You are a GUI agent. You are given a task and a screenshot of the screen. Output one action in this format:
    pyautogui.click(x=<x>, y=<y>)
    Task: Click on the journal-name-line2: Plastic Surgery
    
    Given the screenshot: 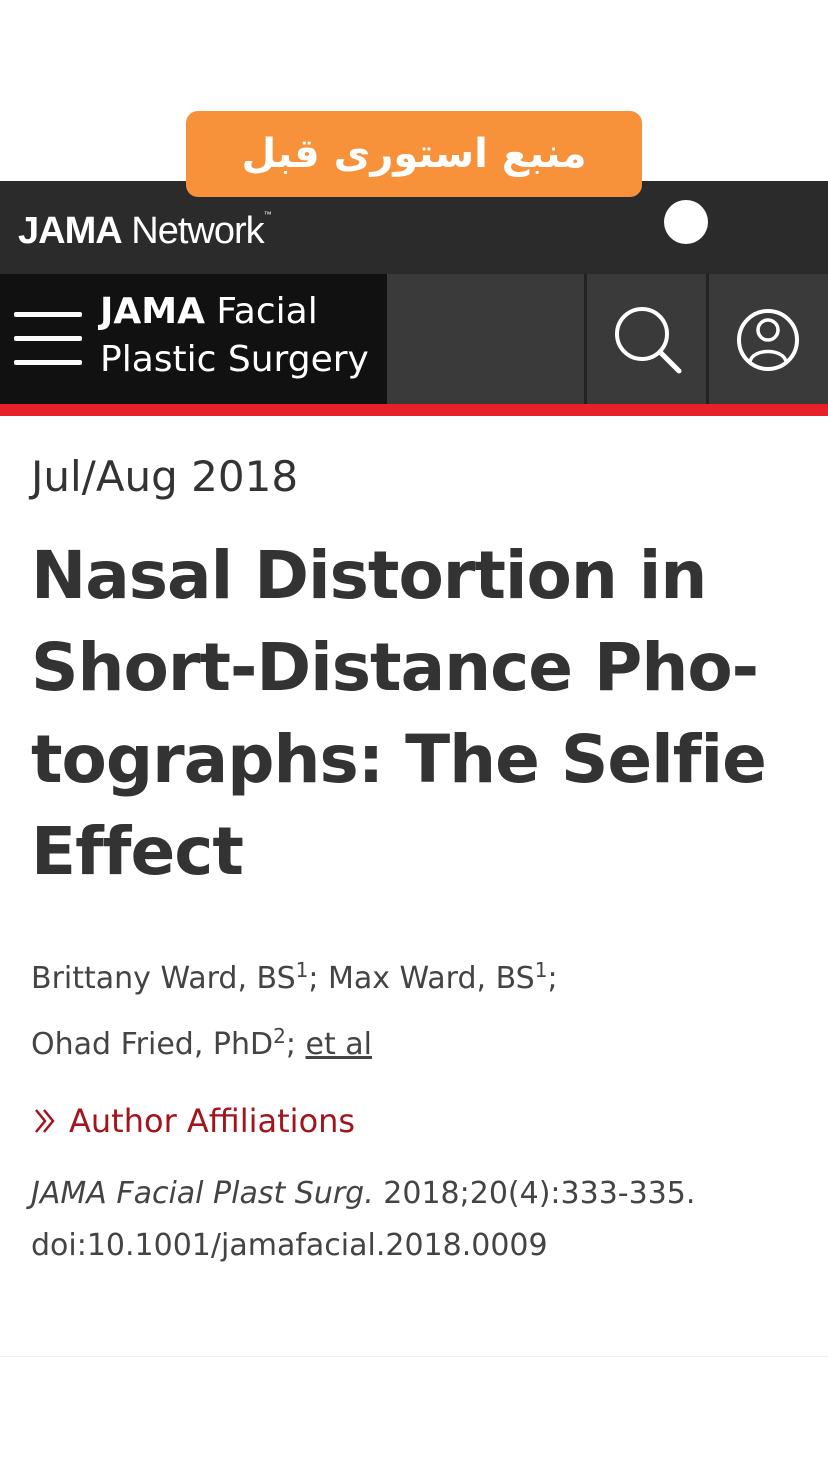 What is the action you would take?
    pyautogui.click(x=234, y=359)
    